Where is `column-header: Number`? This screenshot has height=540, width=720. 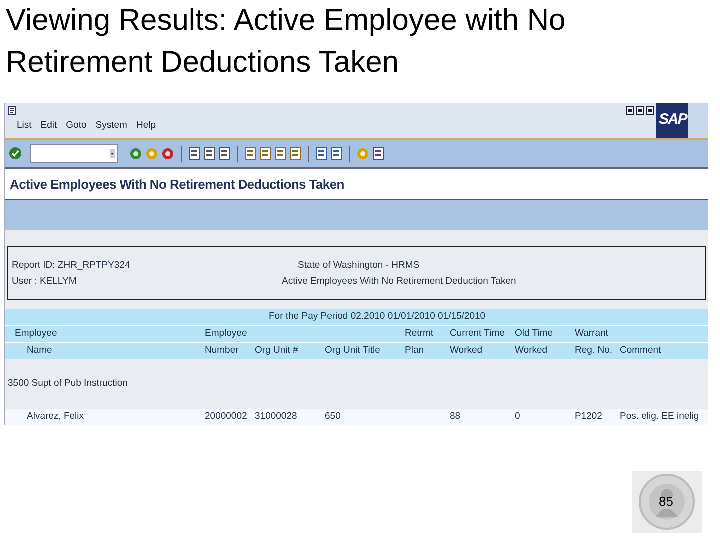 column-header: Number is located at coordinates (222, 350).